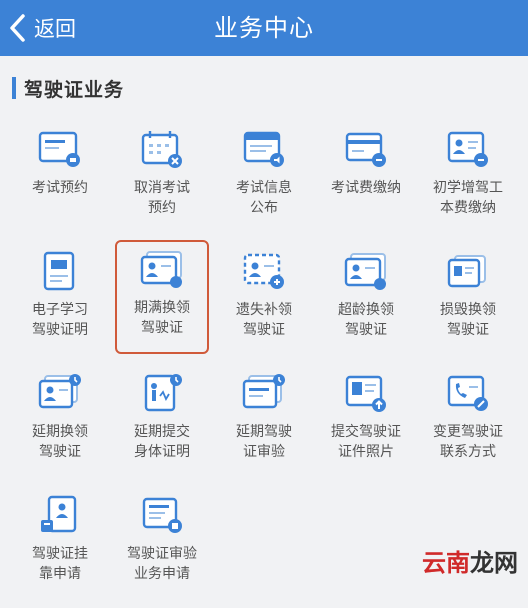 Image resolution: width=528 pixels, height=608 pixels. I want to click on service-cancel-exam: 取消考试 预约, so click(162, 181).